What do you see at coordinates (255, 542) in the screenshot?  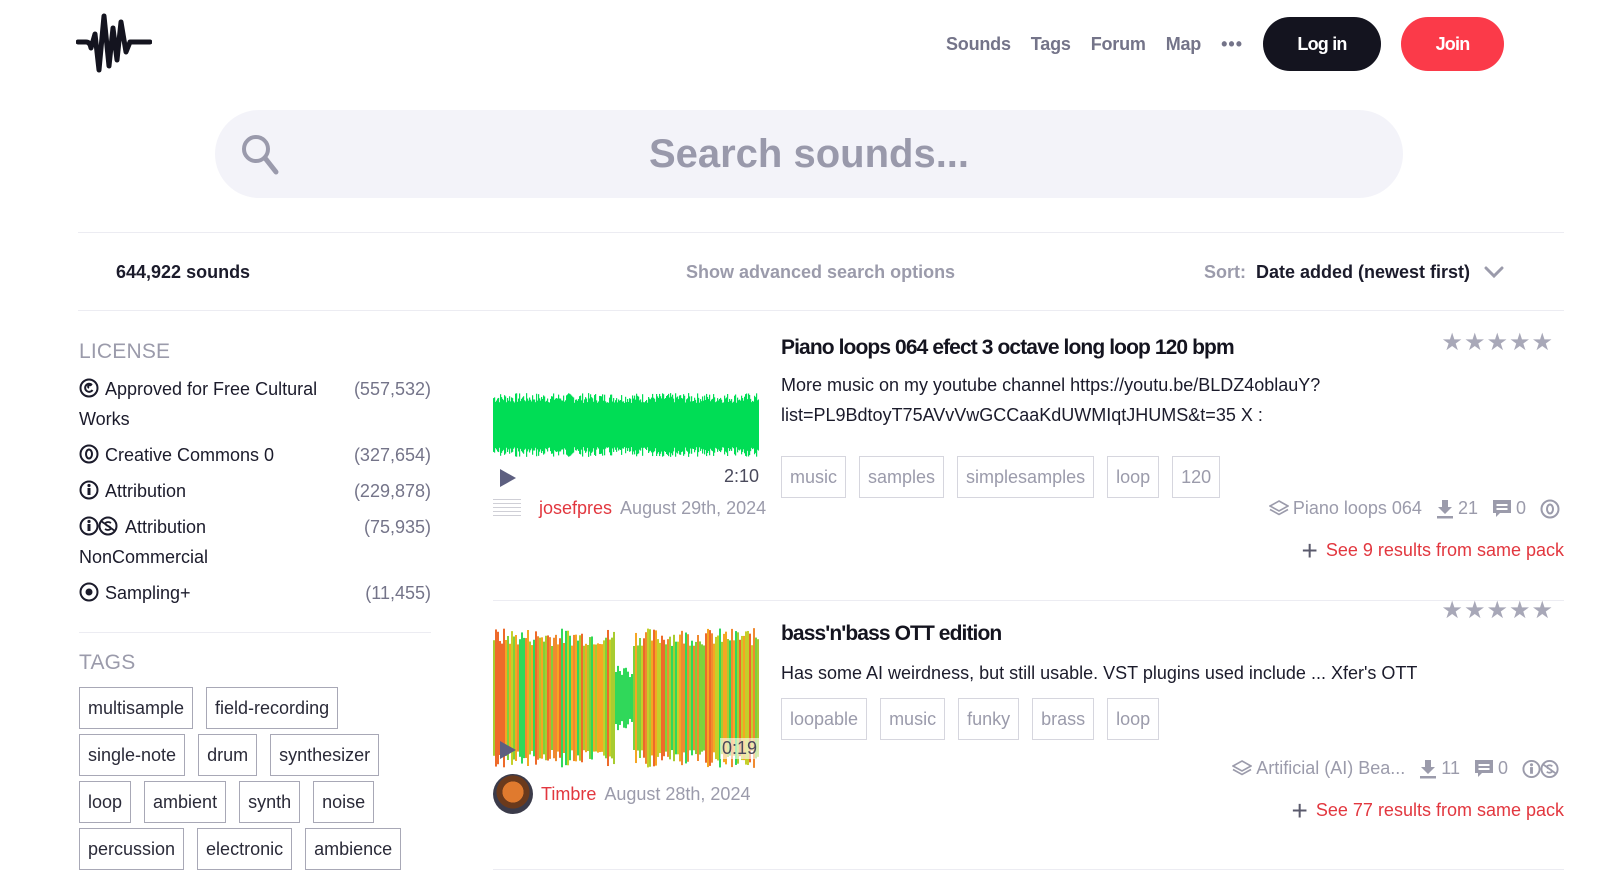 I see `license-filter-attribution-noncommercial: Attribution NonCommercial (75,935)` at bounding box center [255, 542].